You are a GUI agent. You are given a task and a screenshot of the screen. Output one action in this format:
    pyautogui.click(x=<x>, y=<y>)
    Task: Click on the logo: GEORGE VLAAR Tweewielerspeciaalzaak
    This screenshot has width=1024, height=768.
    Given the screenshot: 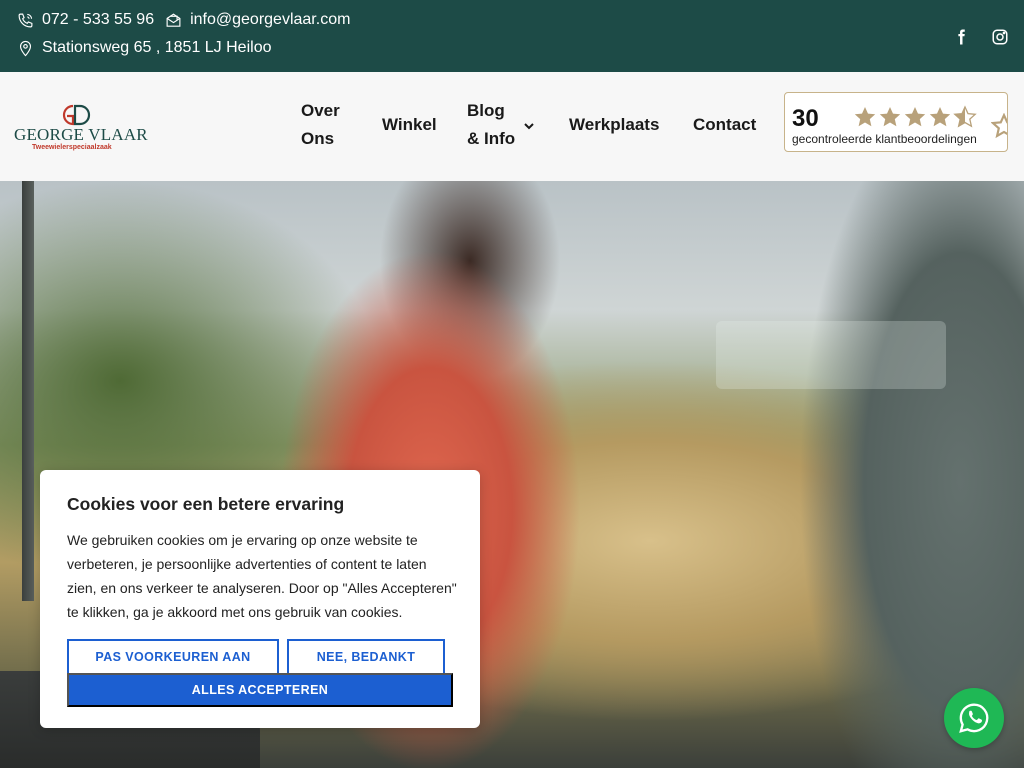 What is the action you would take?
    pyautogui.click(x=81, y=127)
    